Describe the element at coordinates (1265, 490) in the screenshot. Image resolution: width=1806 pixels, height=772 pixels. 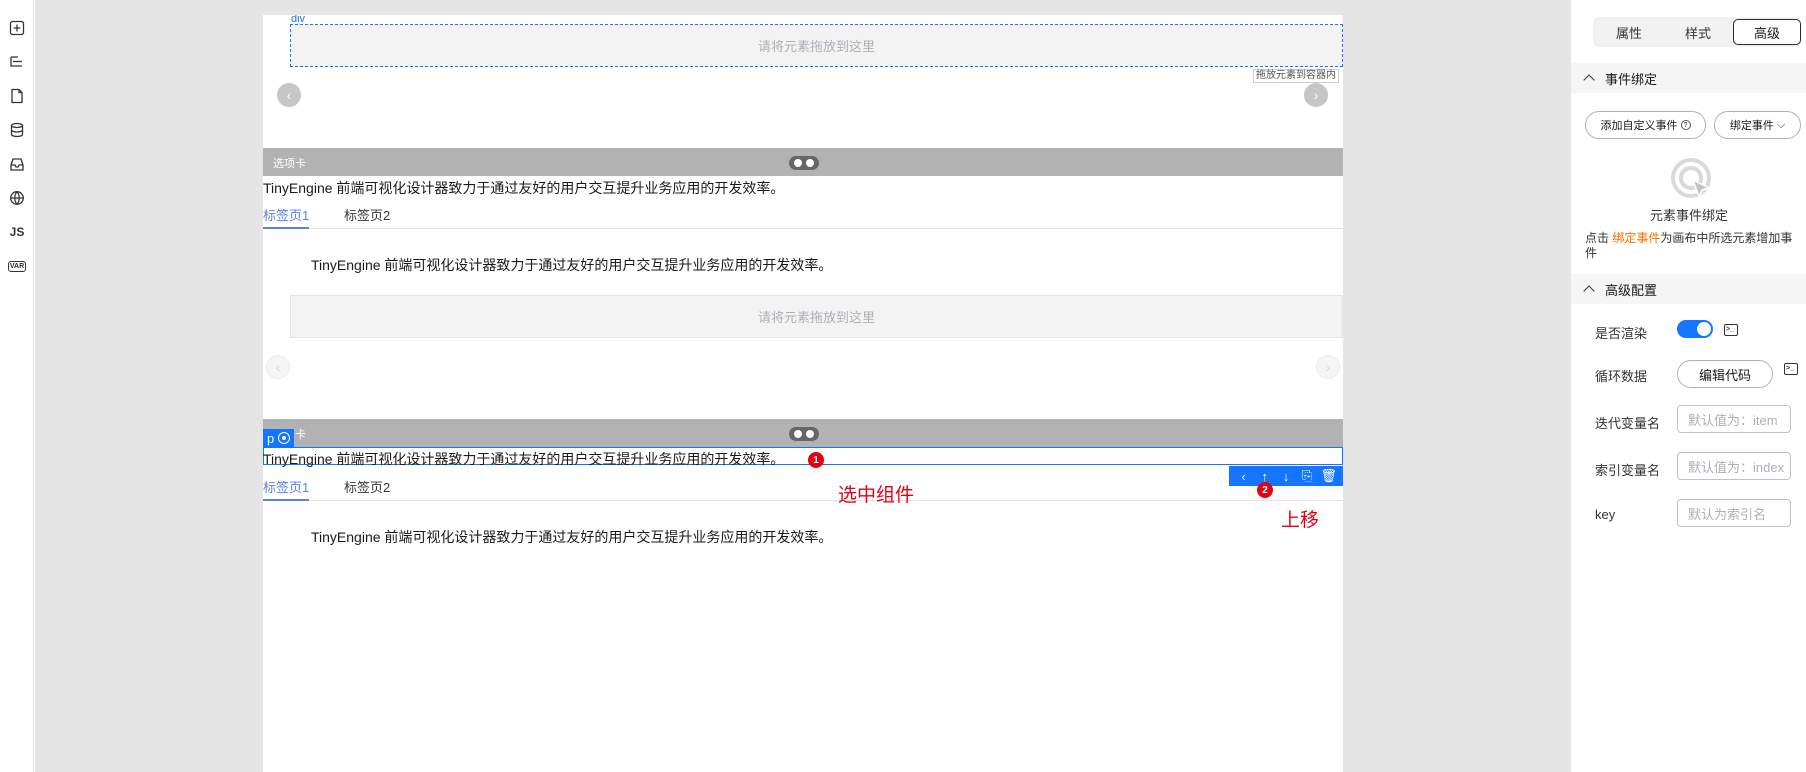
I see `annotation-badge-2: 2` at that location.